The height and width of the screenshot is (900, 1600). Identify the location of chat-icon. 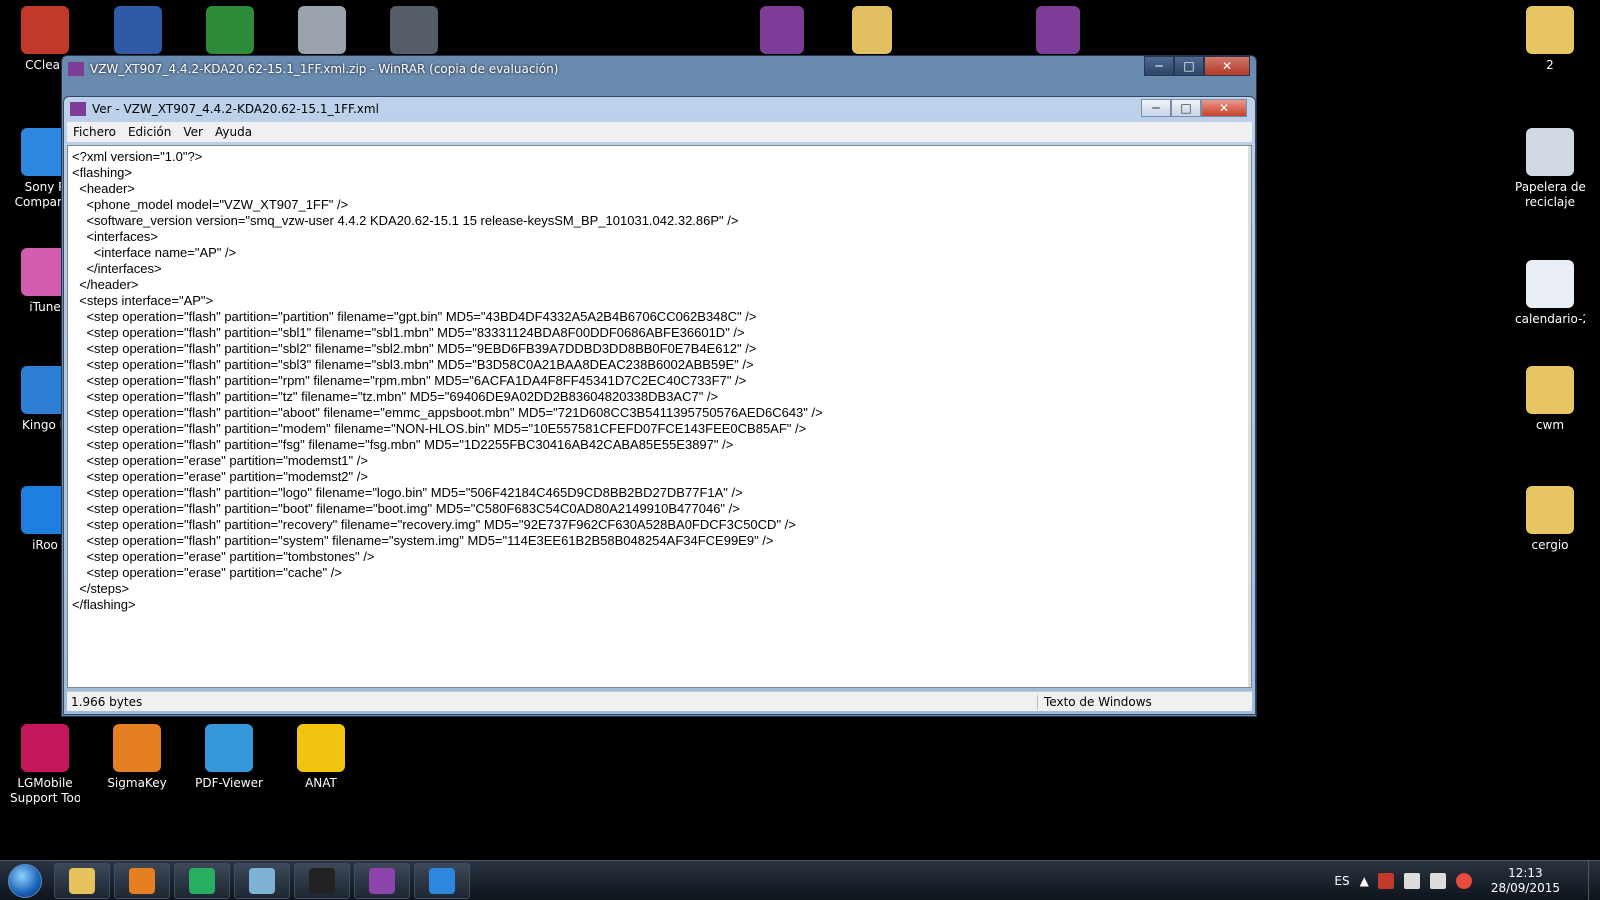
(442, 880).